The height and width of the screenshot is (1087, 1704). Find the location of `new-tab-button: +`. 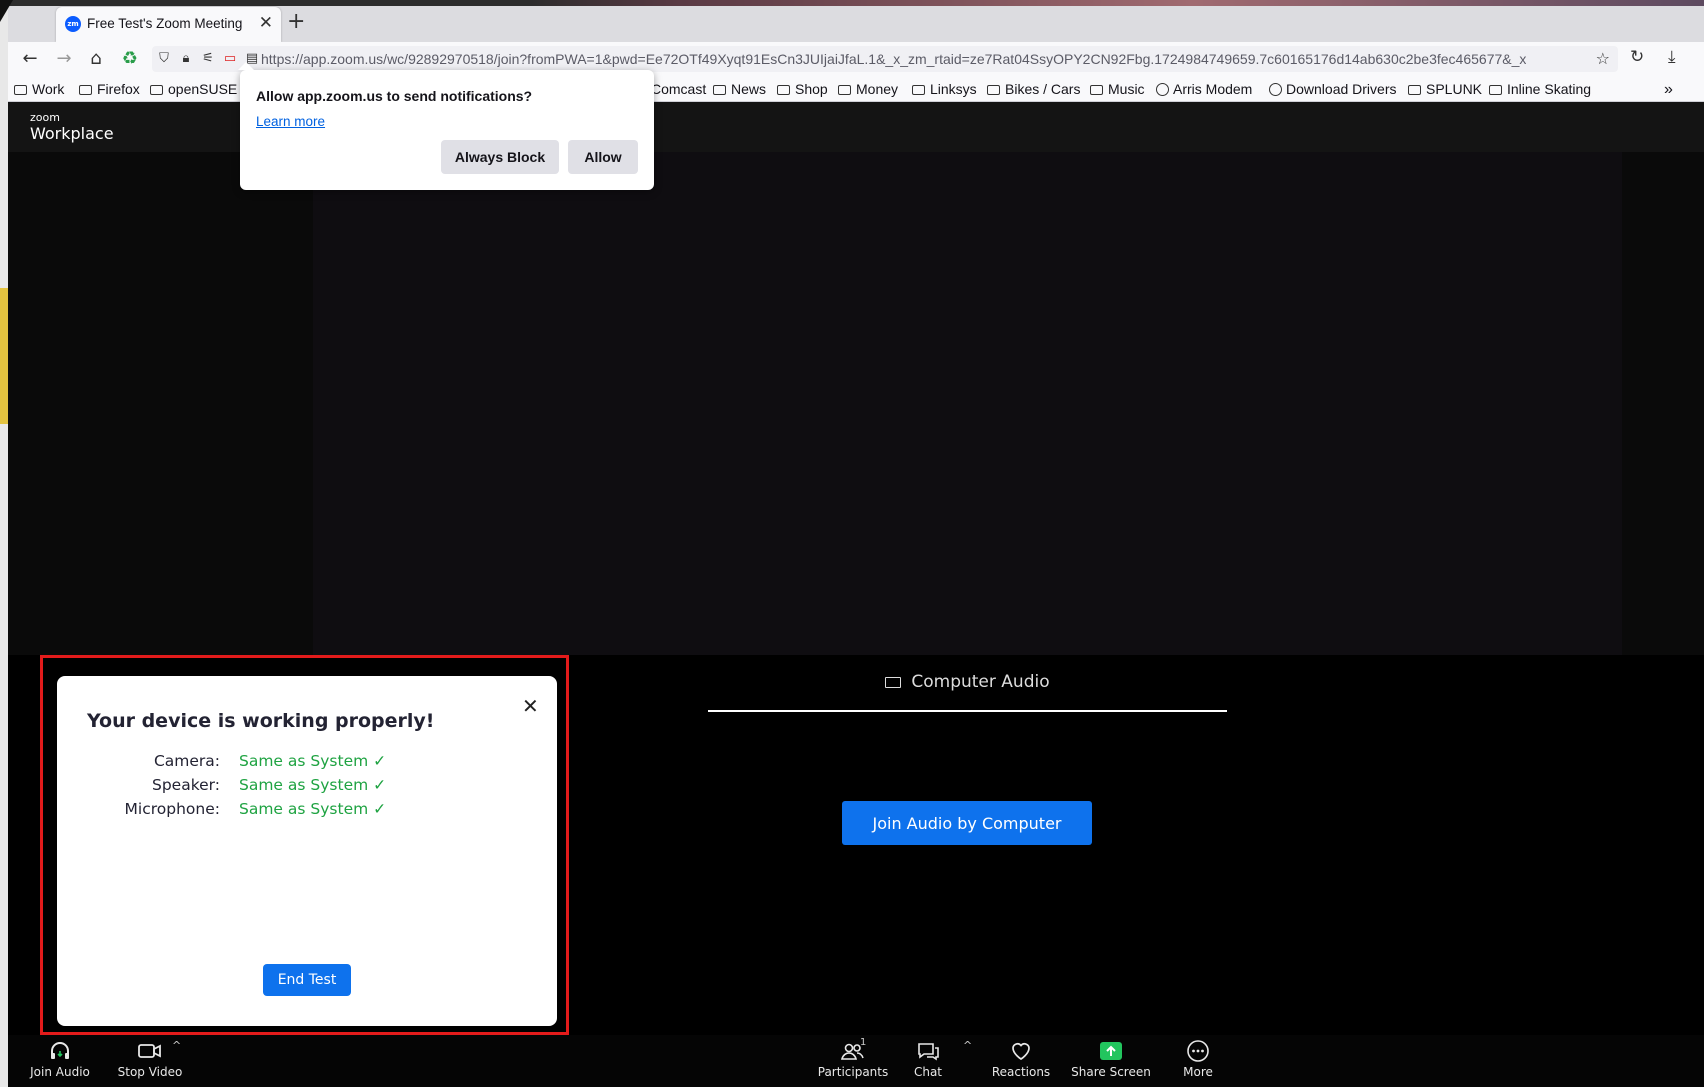

new-tab-button: + is located at coordinates (296, 22).